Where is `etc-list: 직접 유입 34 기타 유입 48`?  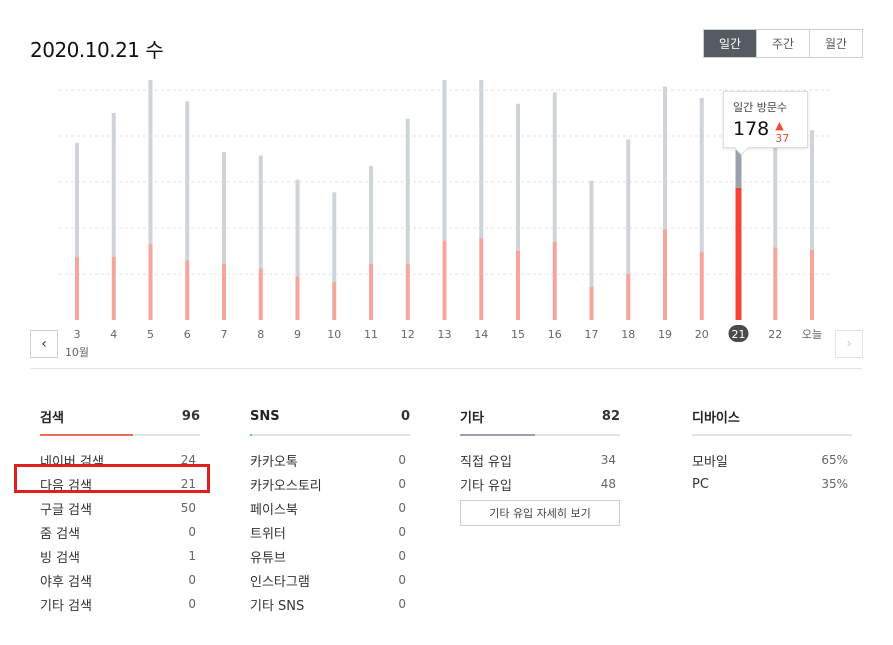
etc-list: 직접 유입 34 기타 유입 48 is located at coordinates (540, 472).